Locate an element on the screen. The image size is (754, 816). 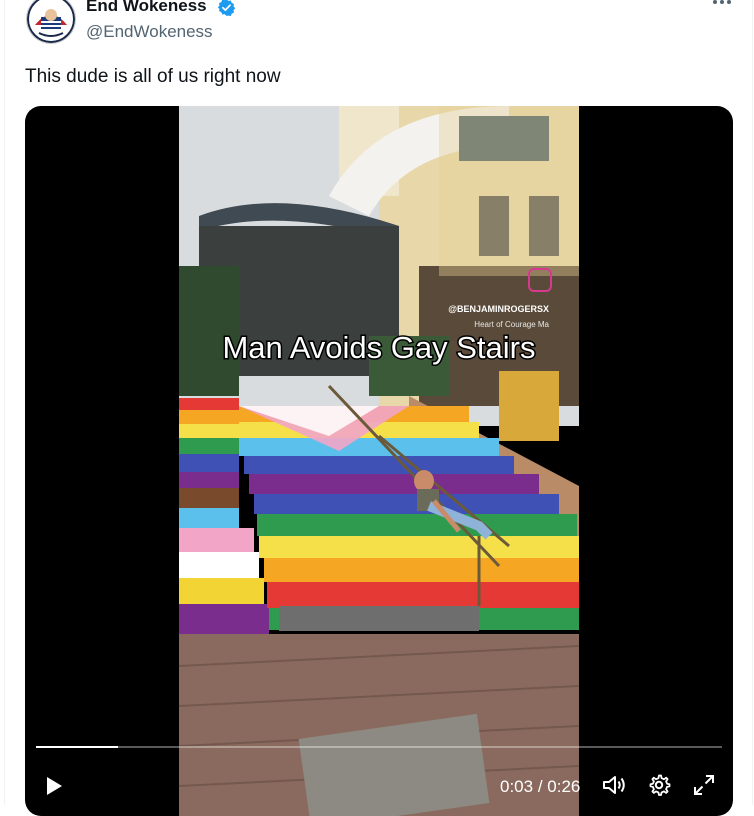
author-avatar is located at coordinates (51, 22).